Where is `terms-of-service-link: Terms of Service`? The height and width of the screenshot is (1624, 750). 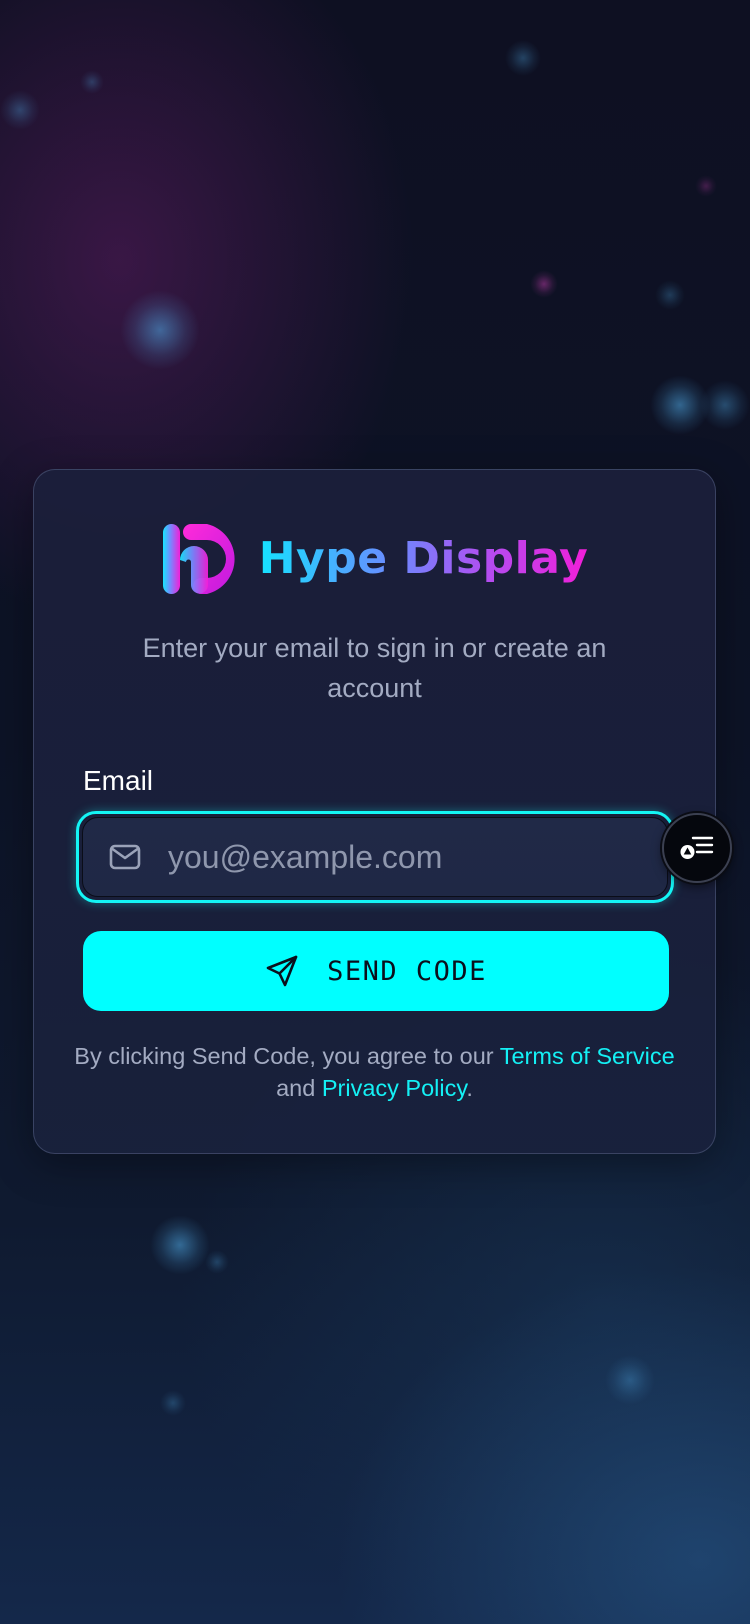 terms-of-service-link: Terms of Service is located at coordinates (587, 1056).